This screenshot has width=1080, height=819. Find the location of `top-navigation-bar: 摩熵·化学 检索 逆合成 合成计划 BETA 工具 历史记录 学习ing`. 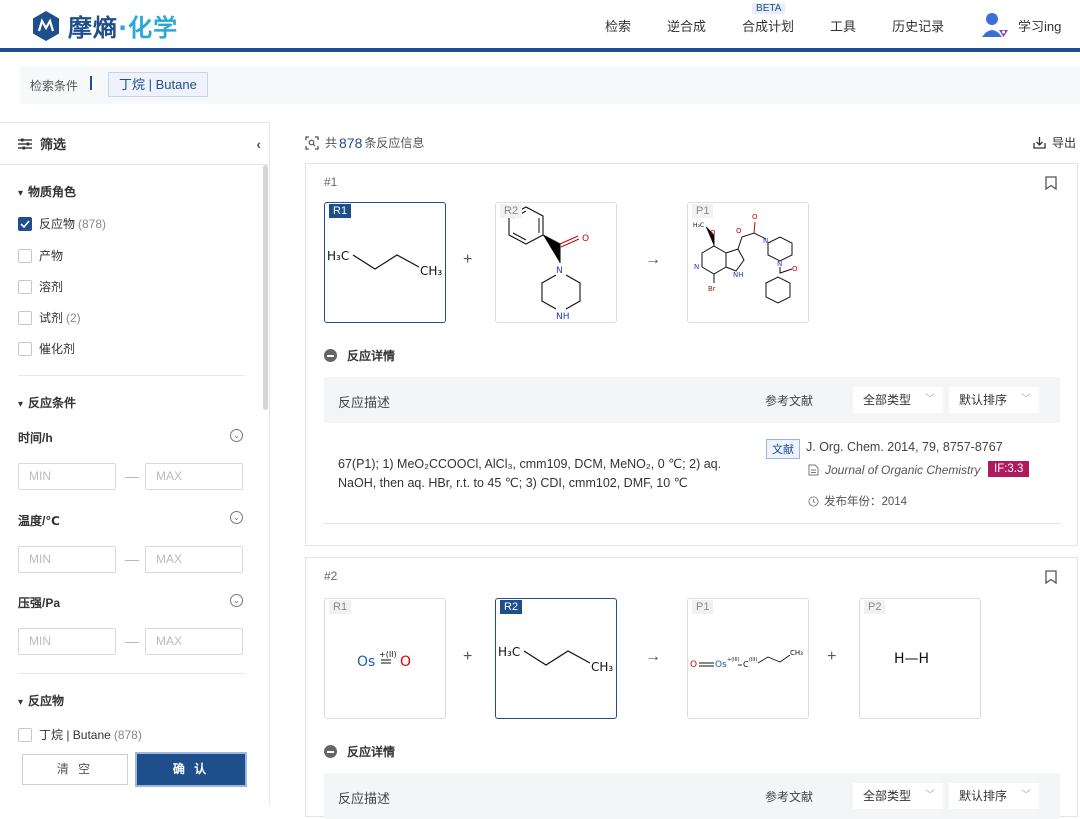

top-navigation-bar: 摩熵·化学 检索 逆合成 合成计划 BETA 工具 历史记录 学习ing is located at coordinates (540, 26).